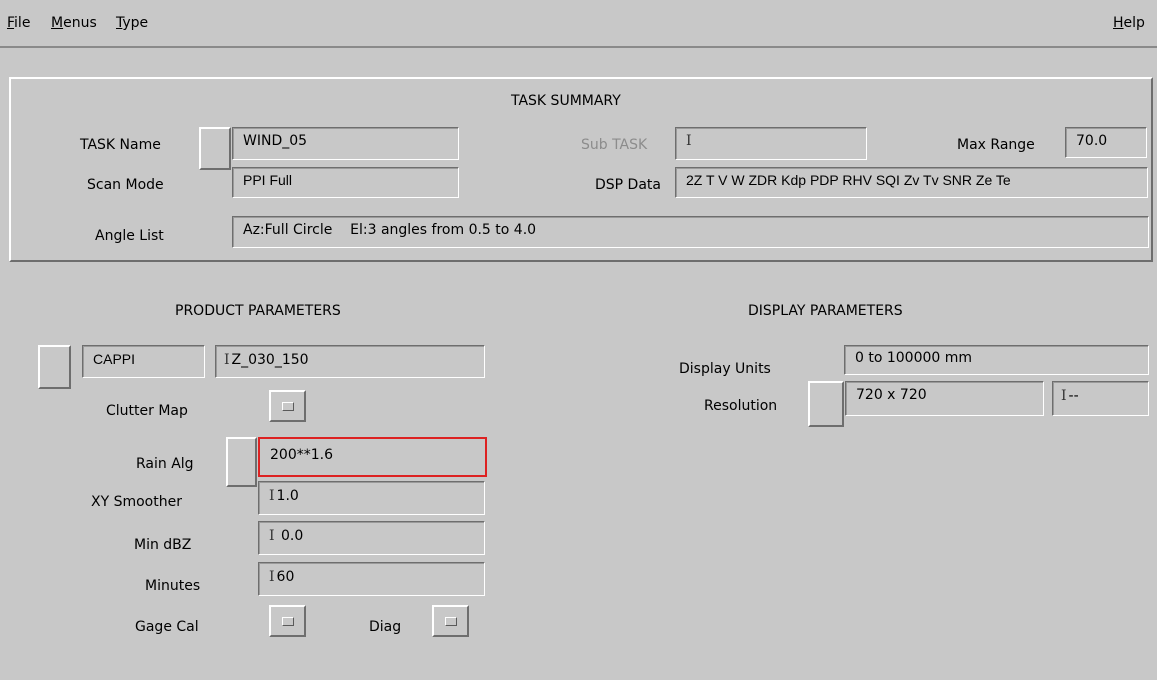 Image resolution: width=1157 pixels, height=680 pixels. Describe the element at coordinates (120, 145) in the screenshot. I see `task-name-label: TASK Name` at that location.